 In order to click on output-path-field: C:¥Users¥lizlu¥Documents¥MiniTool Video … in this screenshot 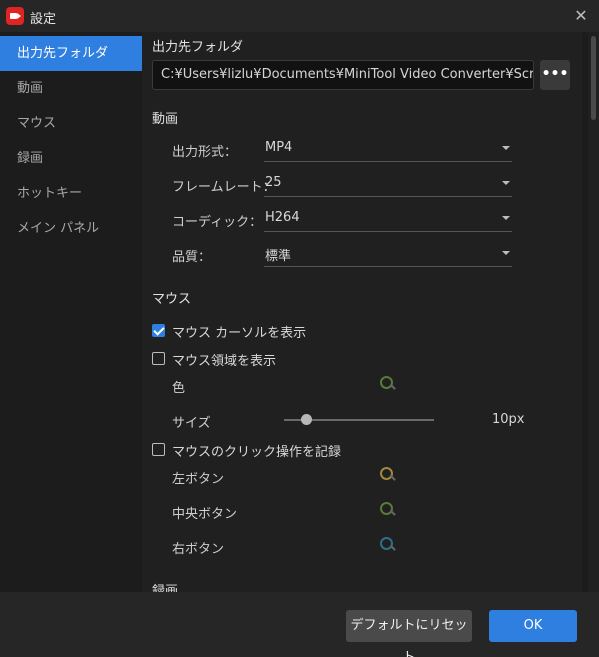, I will do `click(343, 75)`.